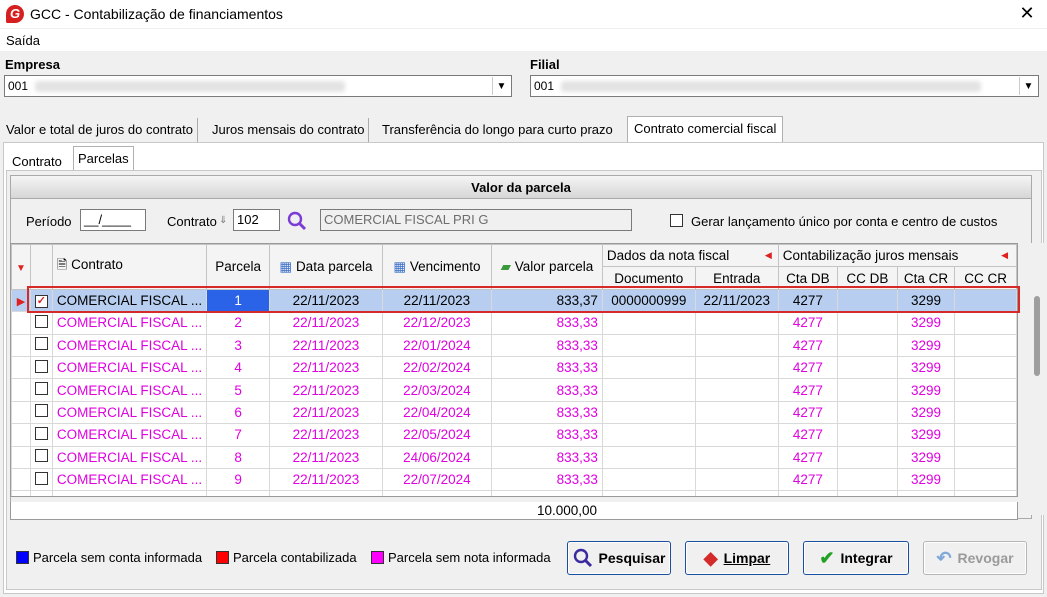 Image resolution: width=1047 pixels, height=597 pixels. Describe the element at coordinates (21, 269) in the screenshot. I see `sort-marker-icon: ▼` at that location.